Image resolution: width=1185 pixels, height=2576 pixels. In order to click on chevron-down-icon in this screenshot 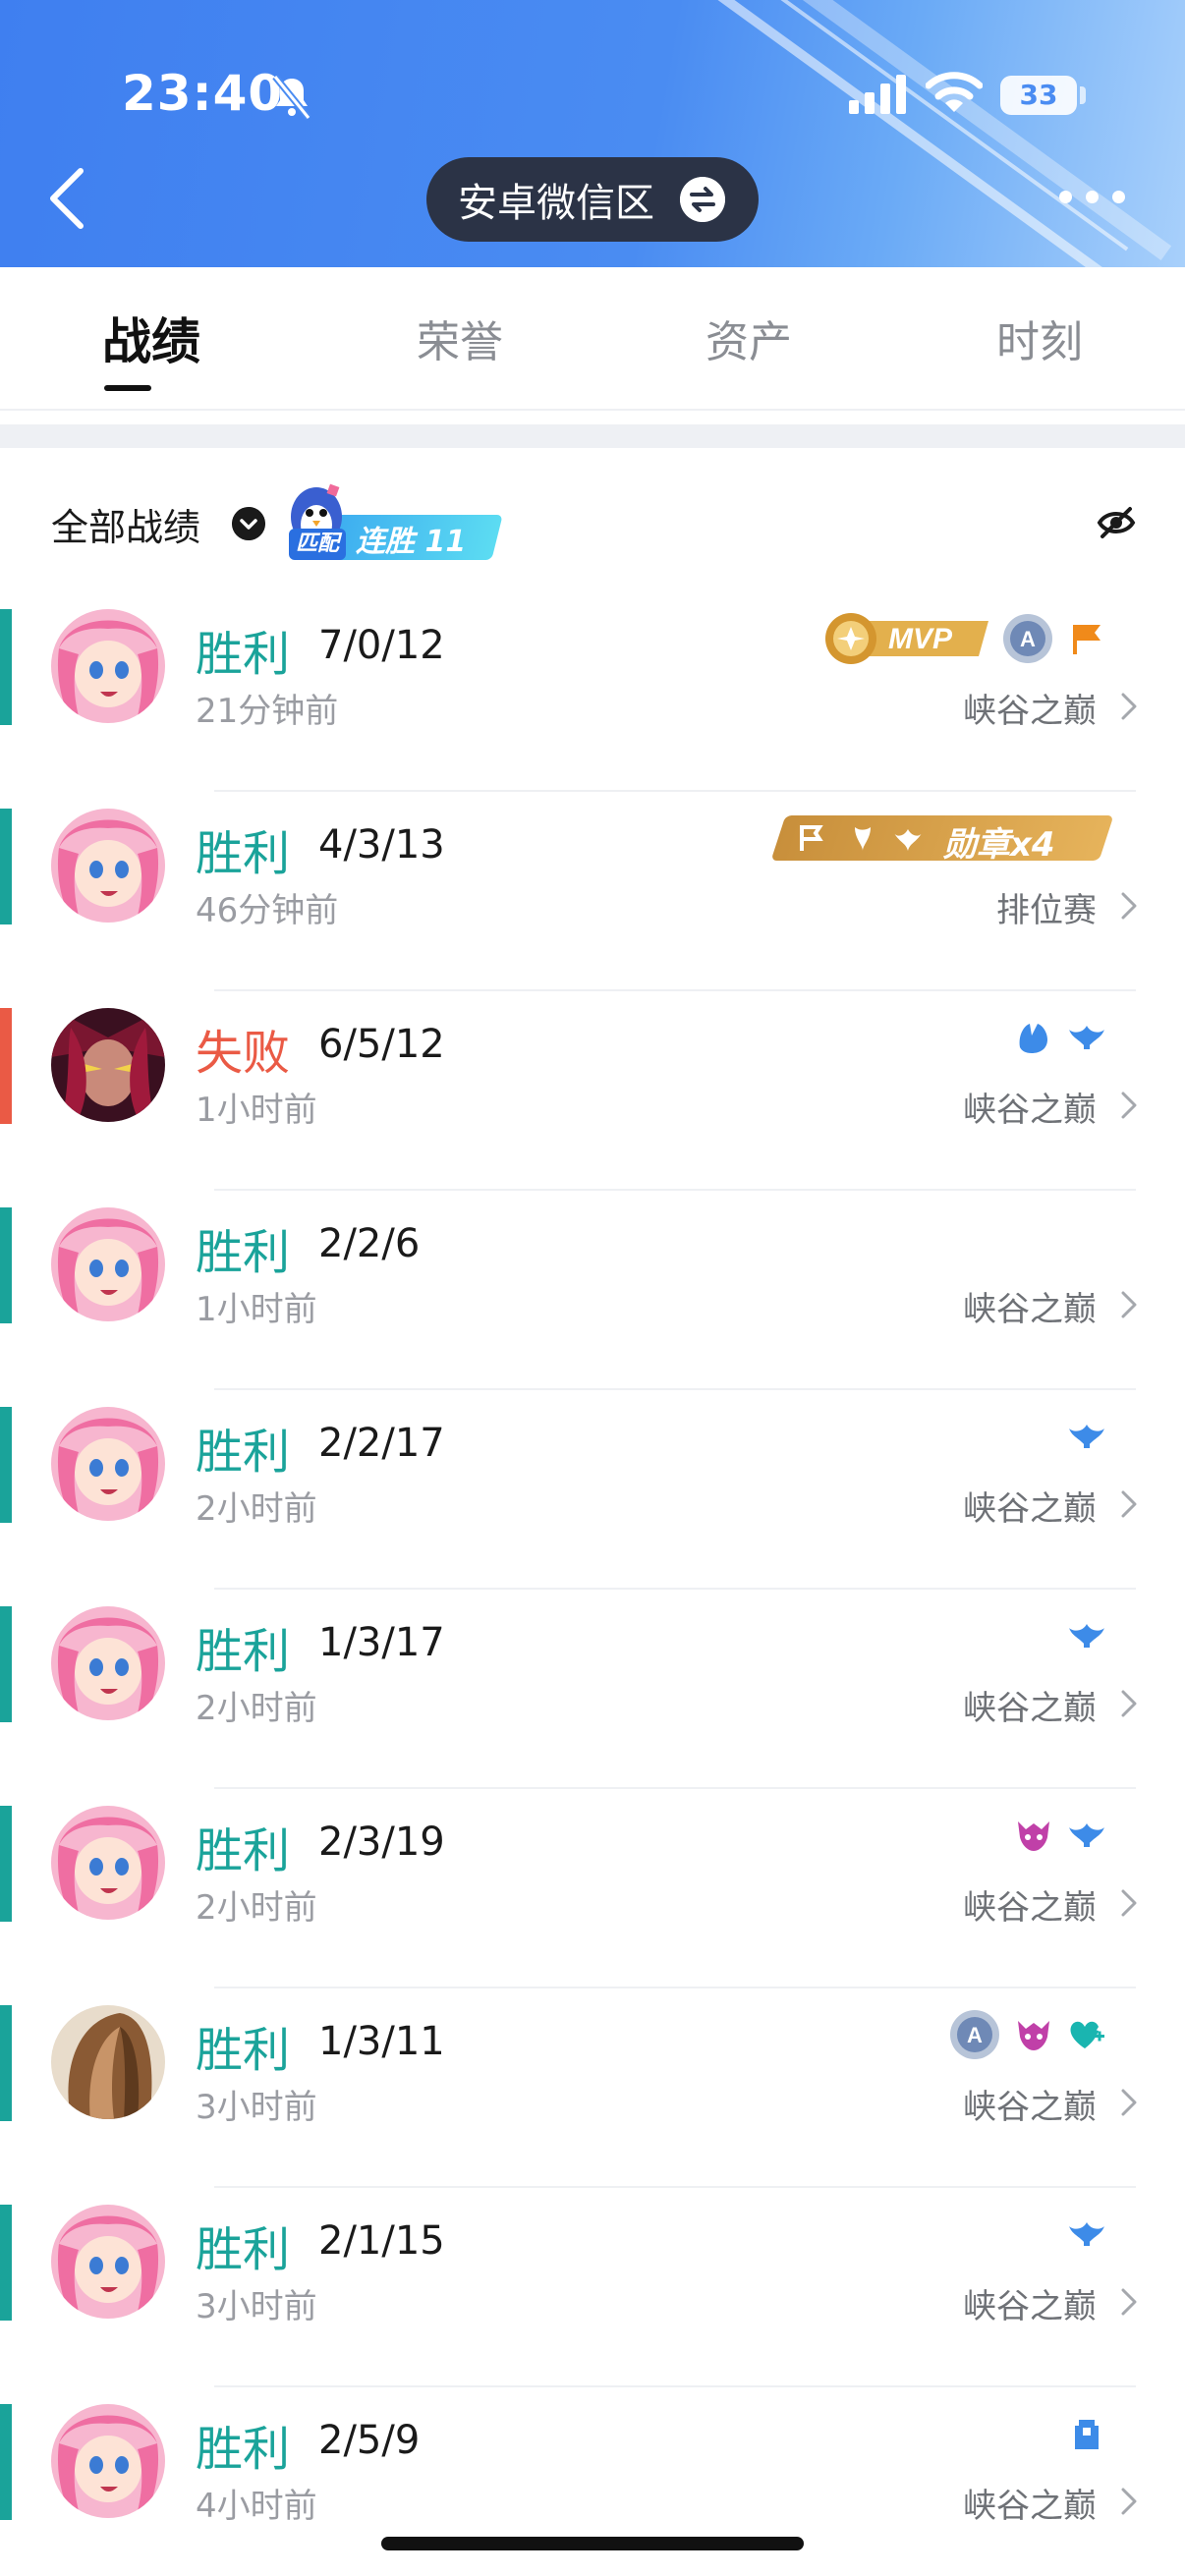, I will do `click(249, 523)`.